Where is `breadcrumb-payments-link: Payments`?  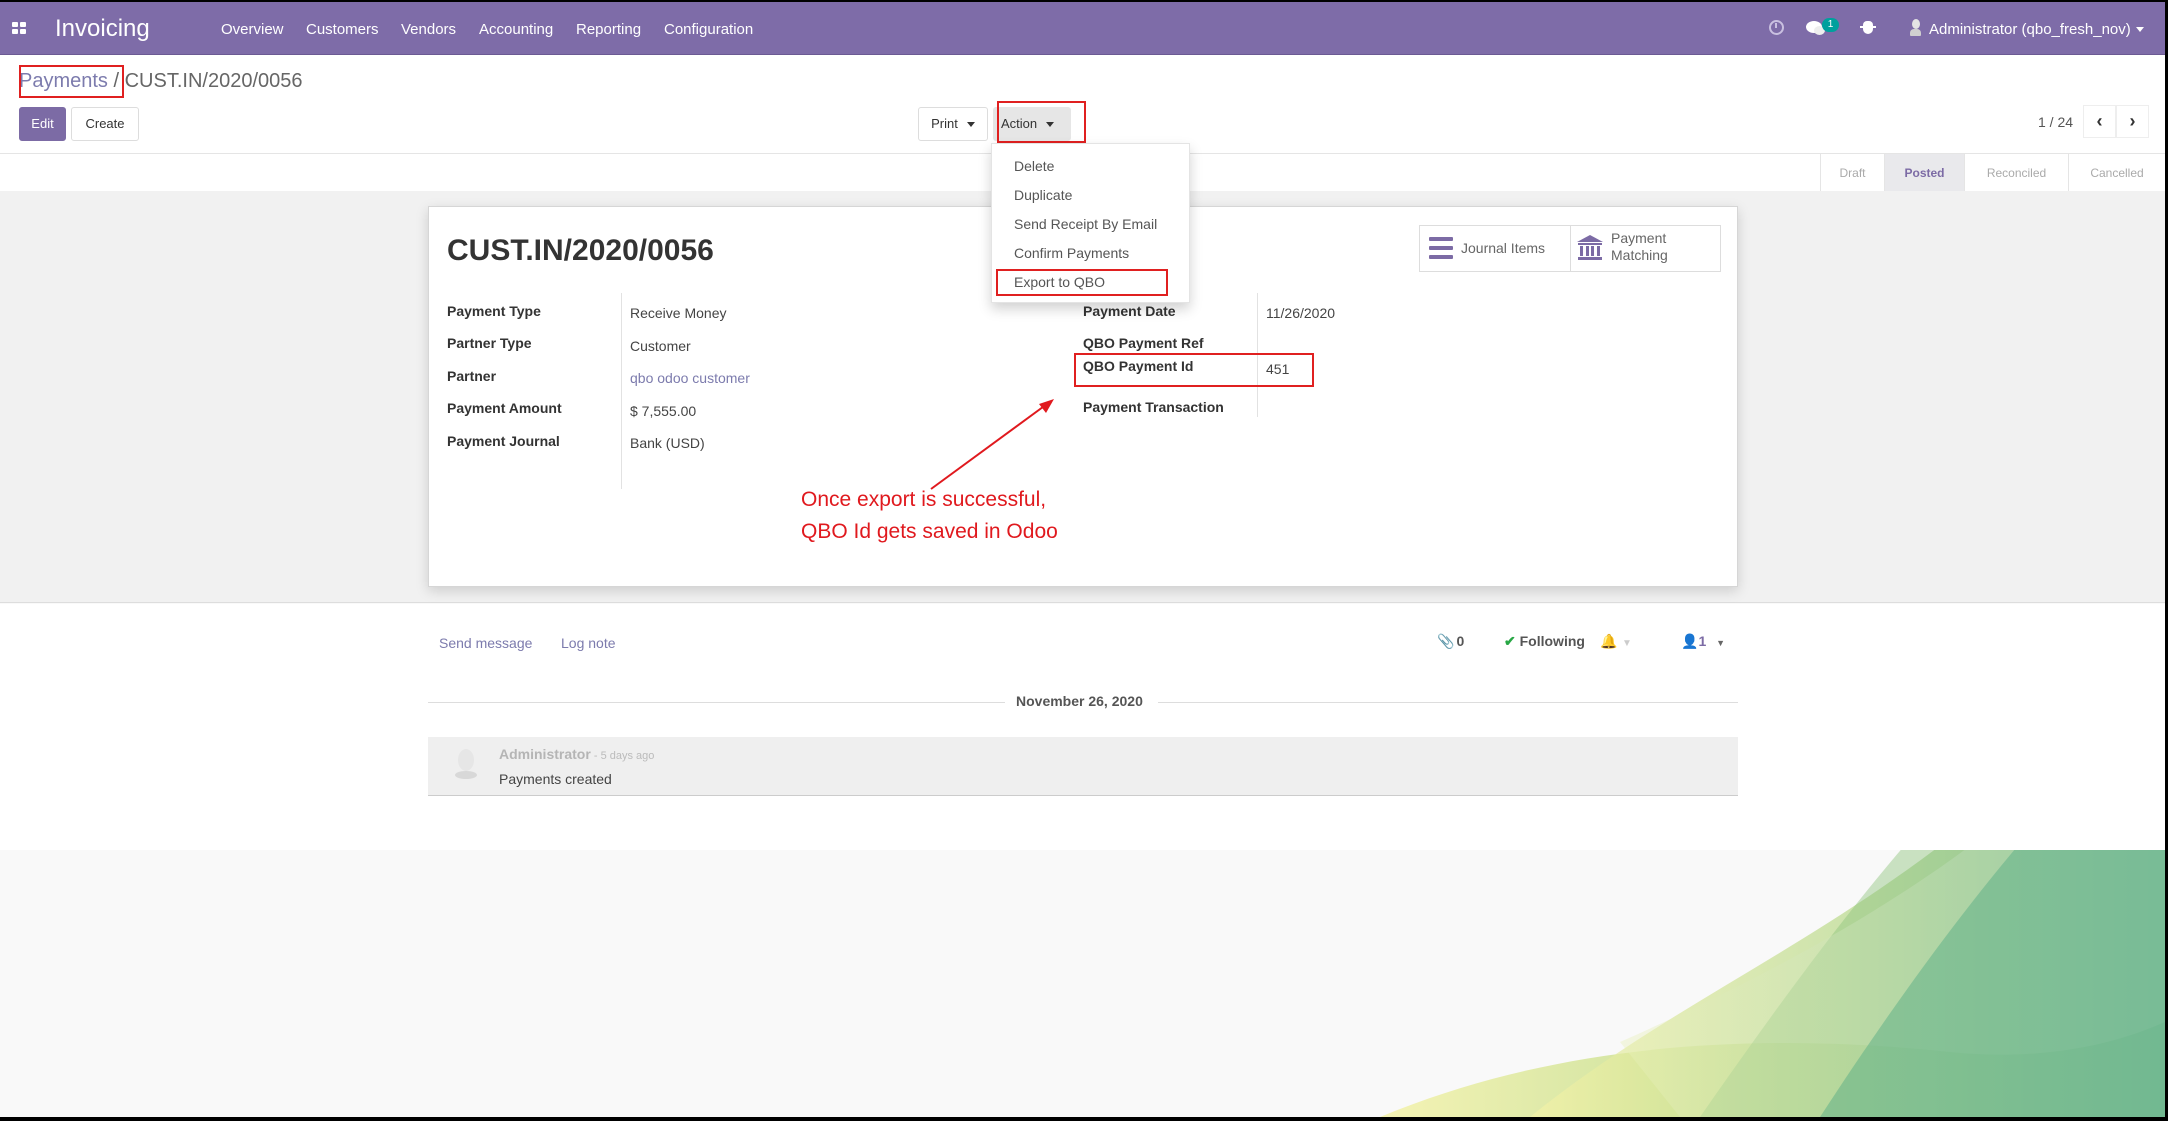 breadcrumb-payments-link: Payments is located at coordinates (63, 81).